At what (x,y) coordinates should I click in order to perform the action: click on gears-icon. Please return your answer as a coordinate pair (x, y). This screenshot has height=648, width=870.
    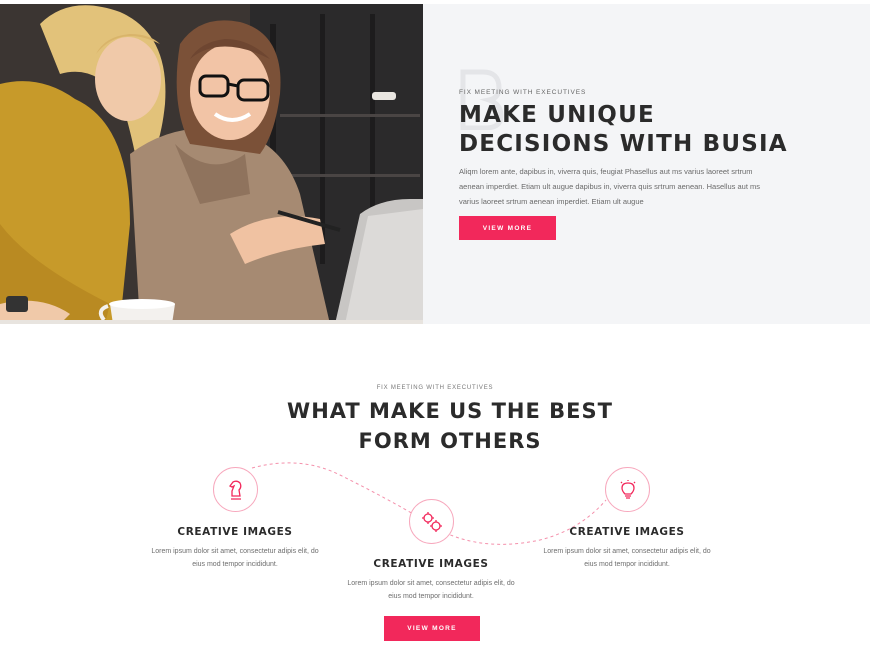
    Looking at the image, I should click on (431, 521).